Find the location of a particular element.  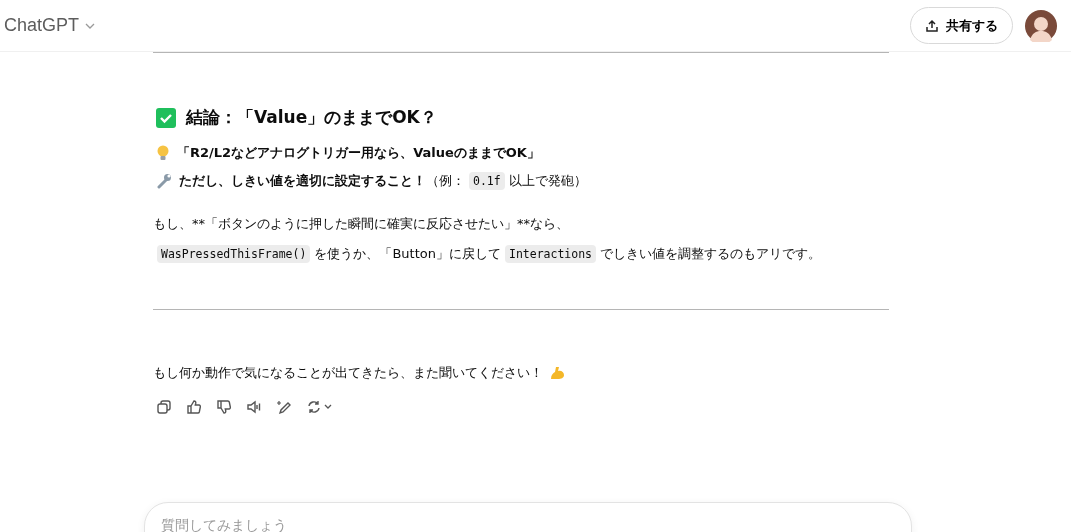

section-heading: 結論：「Value」のままでOK？ is located at coordinates (311, 117).